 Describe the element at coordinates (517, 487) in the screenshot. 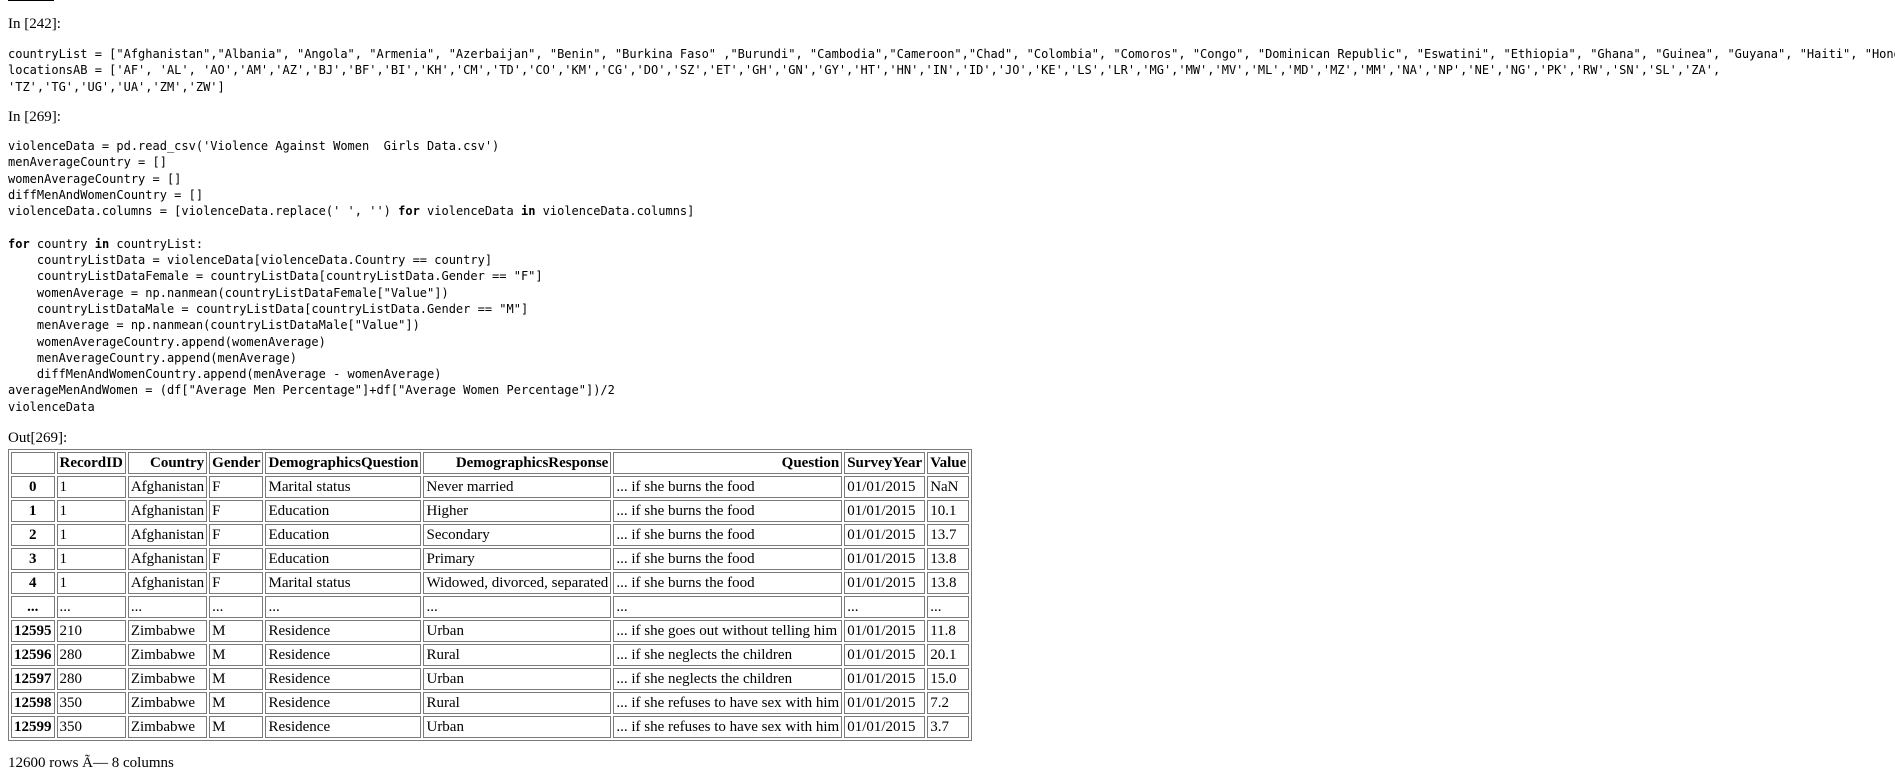

I see `table-cell: Never married` at that location.